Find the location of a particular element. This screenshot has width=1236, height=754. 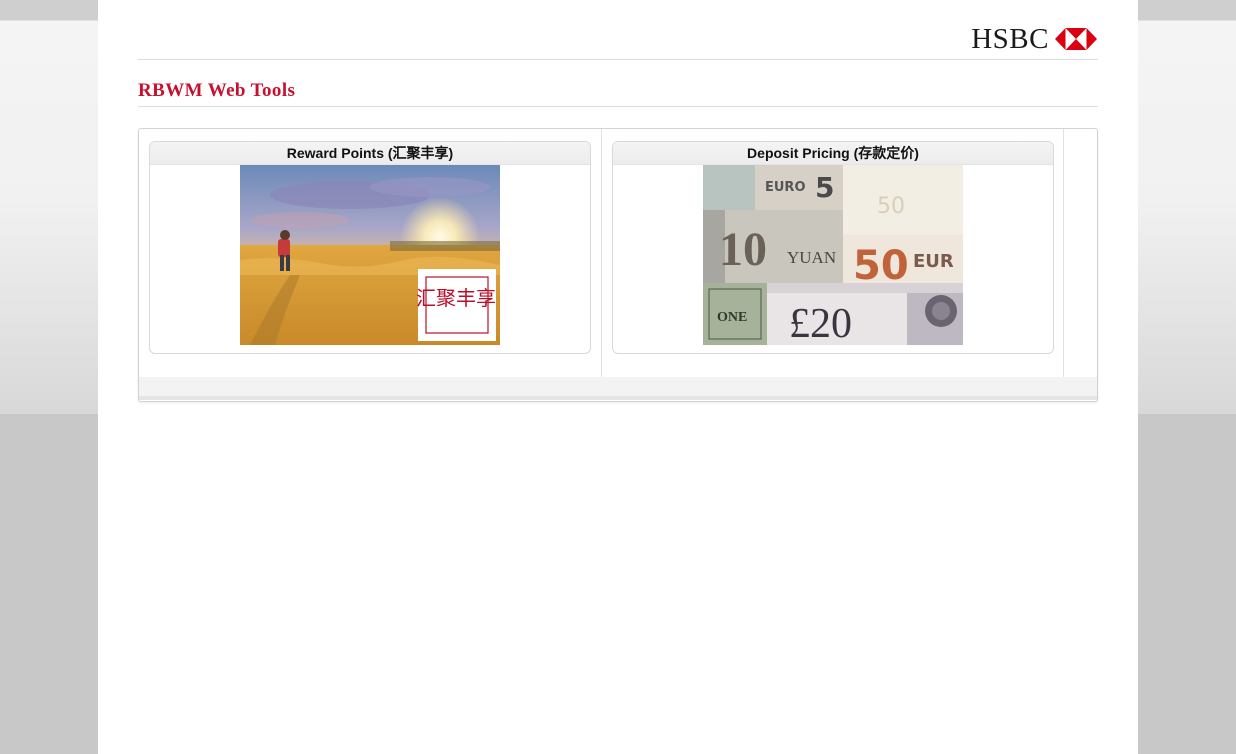

hexagon-logo-icon is located at coordinates (1076, 39).